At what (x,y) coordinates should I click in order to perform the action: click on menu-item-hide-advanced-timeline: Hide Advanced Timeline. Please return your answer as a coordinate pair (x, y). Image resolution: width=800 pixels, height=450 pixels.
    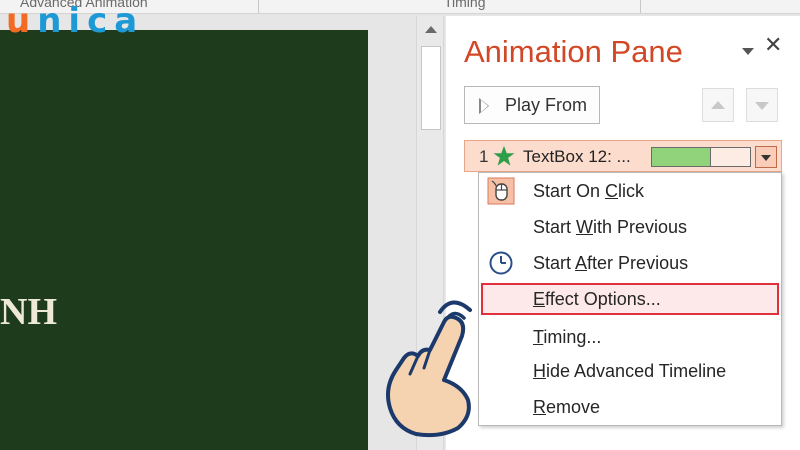
    Looking at the image, I should click on (630, 371).